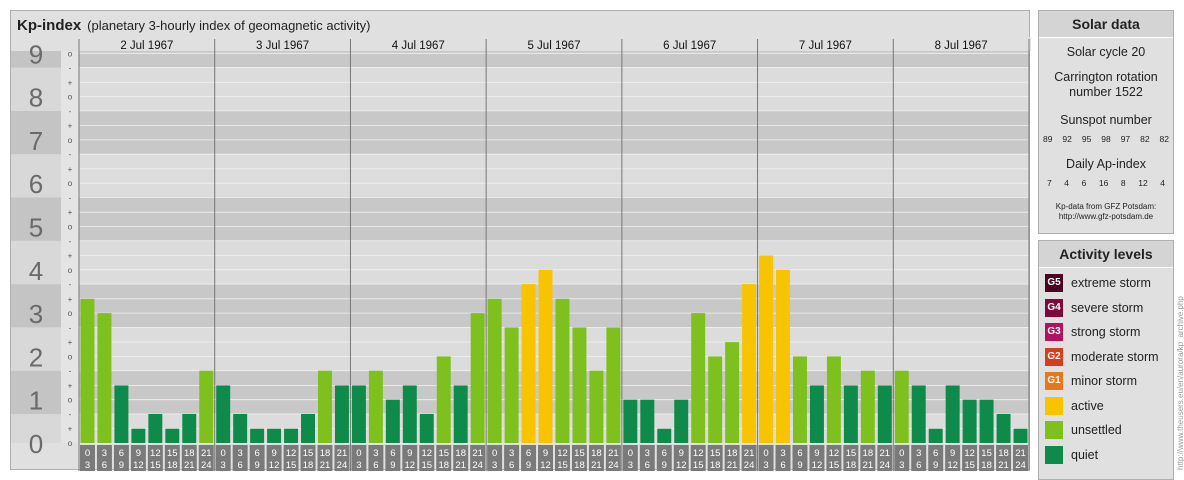  What do you see at coordinates (1106, 283) in the screenshot?
I see `legend-item-extreme: G5 extreme storm` at bounding box center [1106, 283].